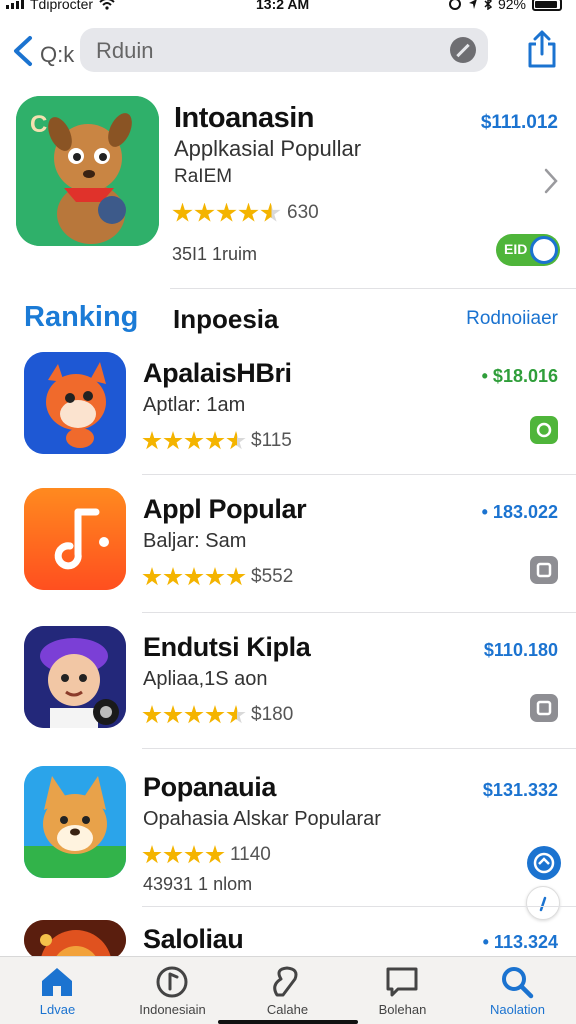  Describe the element at coordinates (172, 982) in the screenshot. I see `games-icon` at that location.